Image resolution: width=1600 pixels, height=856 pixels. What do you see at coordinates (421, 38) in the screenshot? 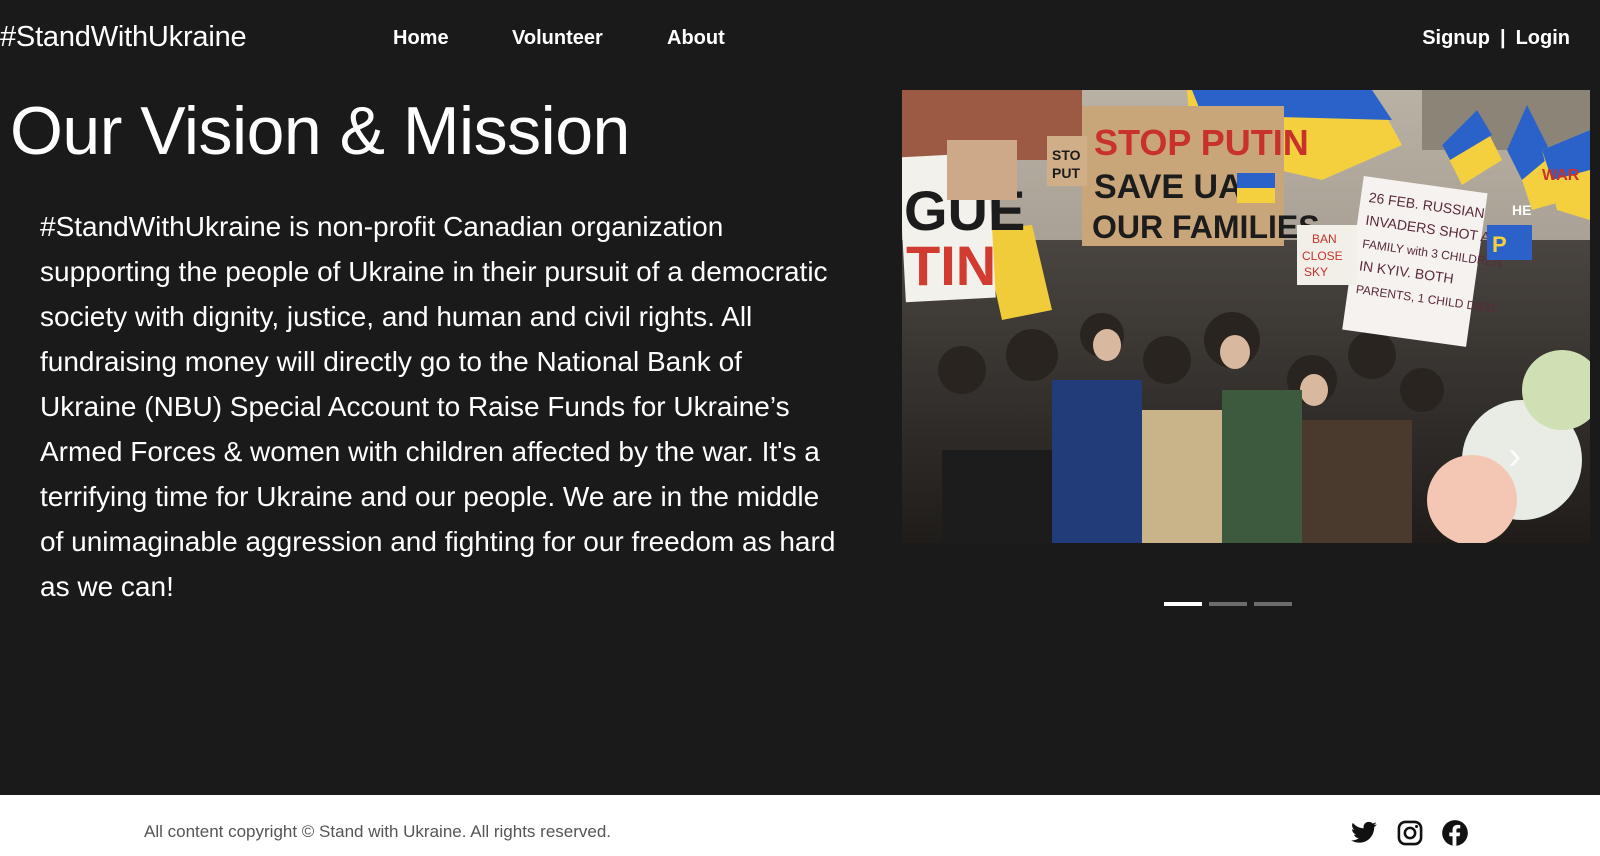
I see `nav-home: Home` at bounding box center [421, 38].